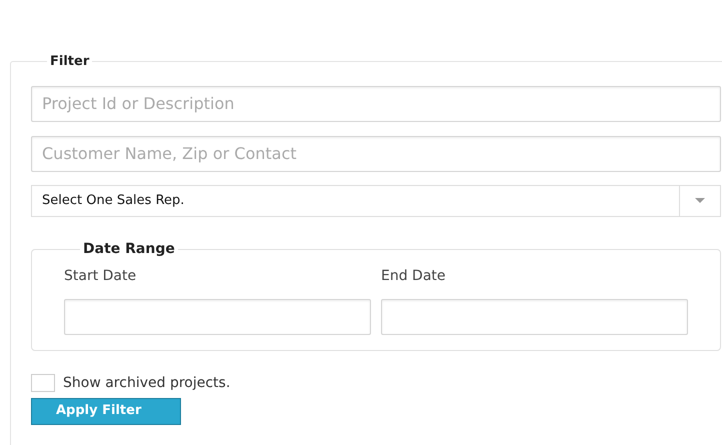 This screenshot has height=445, width=722. What do you see at coordinates (376, 104) in the screenshot?
I see `project-field: Project Id or Description` at bounding box center [376, 104].